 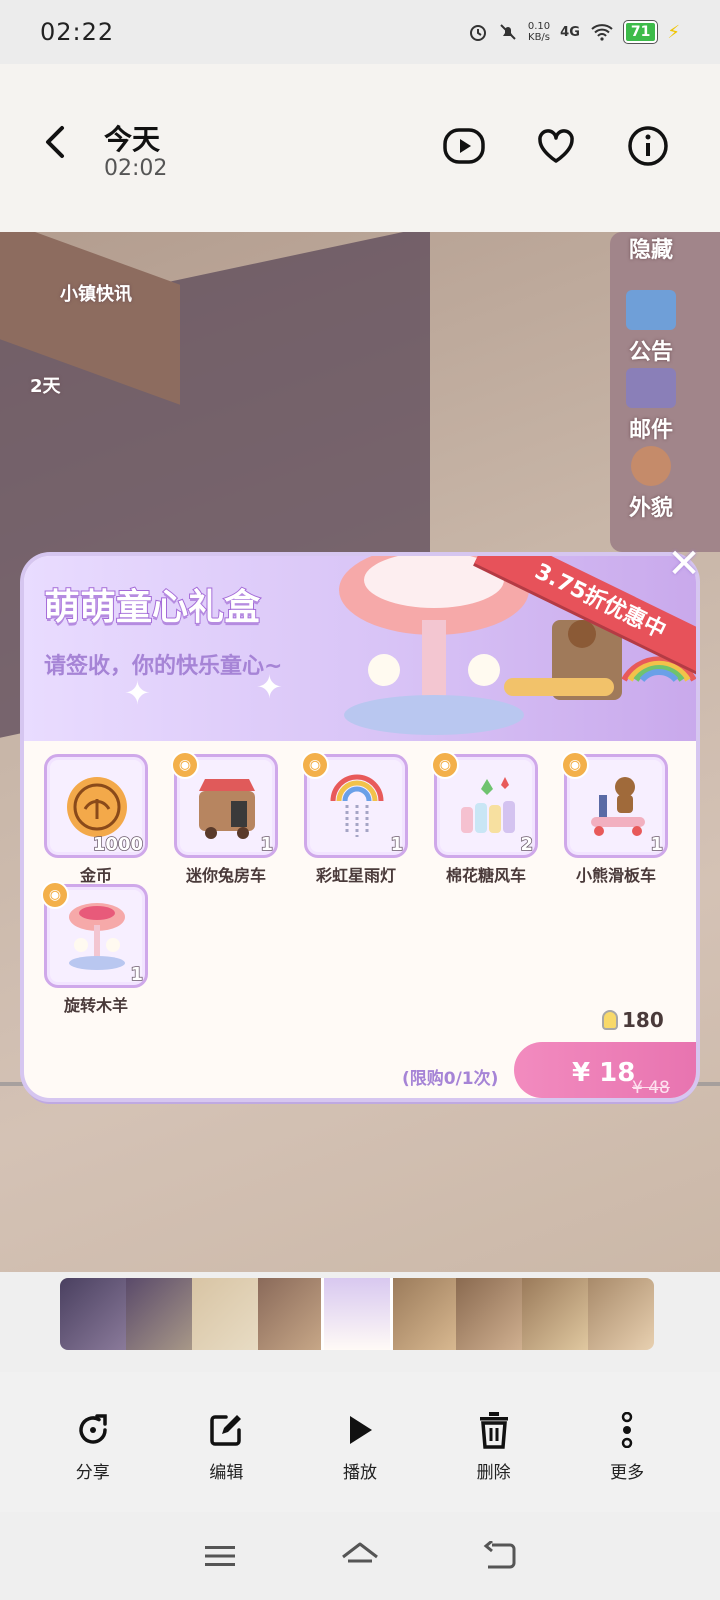 I want to click on back-arrow-icon, so click(x=499, y=1555).